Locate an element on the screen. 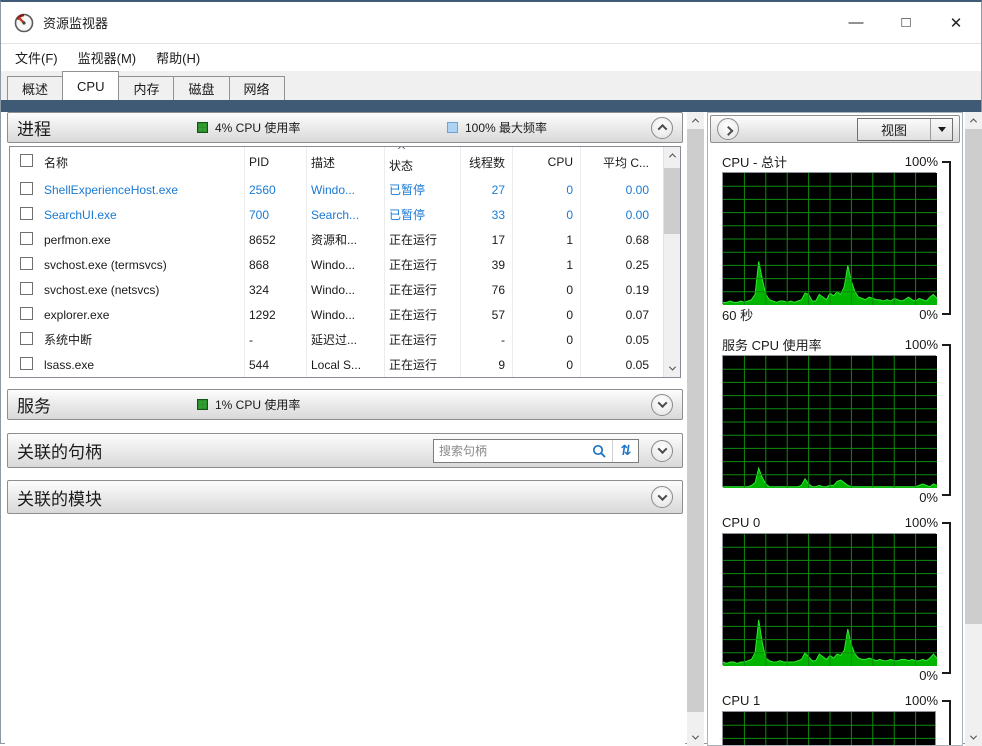 This screenshot has height=746, width=982. column-header-pid: PID is located at coordinates (276, 162).